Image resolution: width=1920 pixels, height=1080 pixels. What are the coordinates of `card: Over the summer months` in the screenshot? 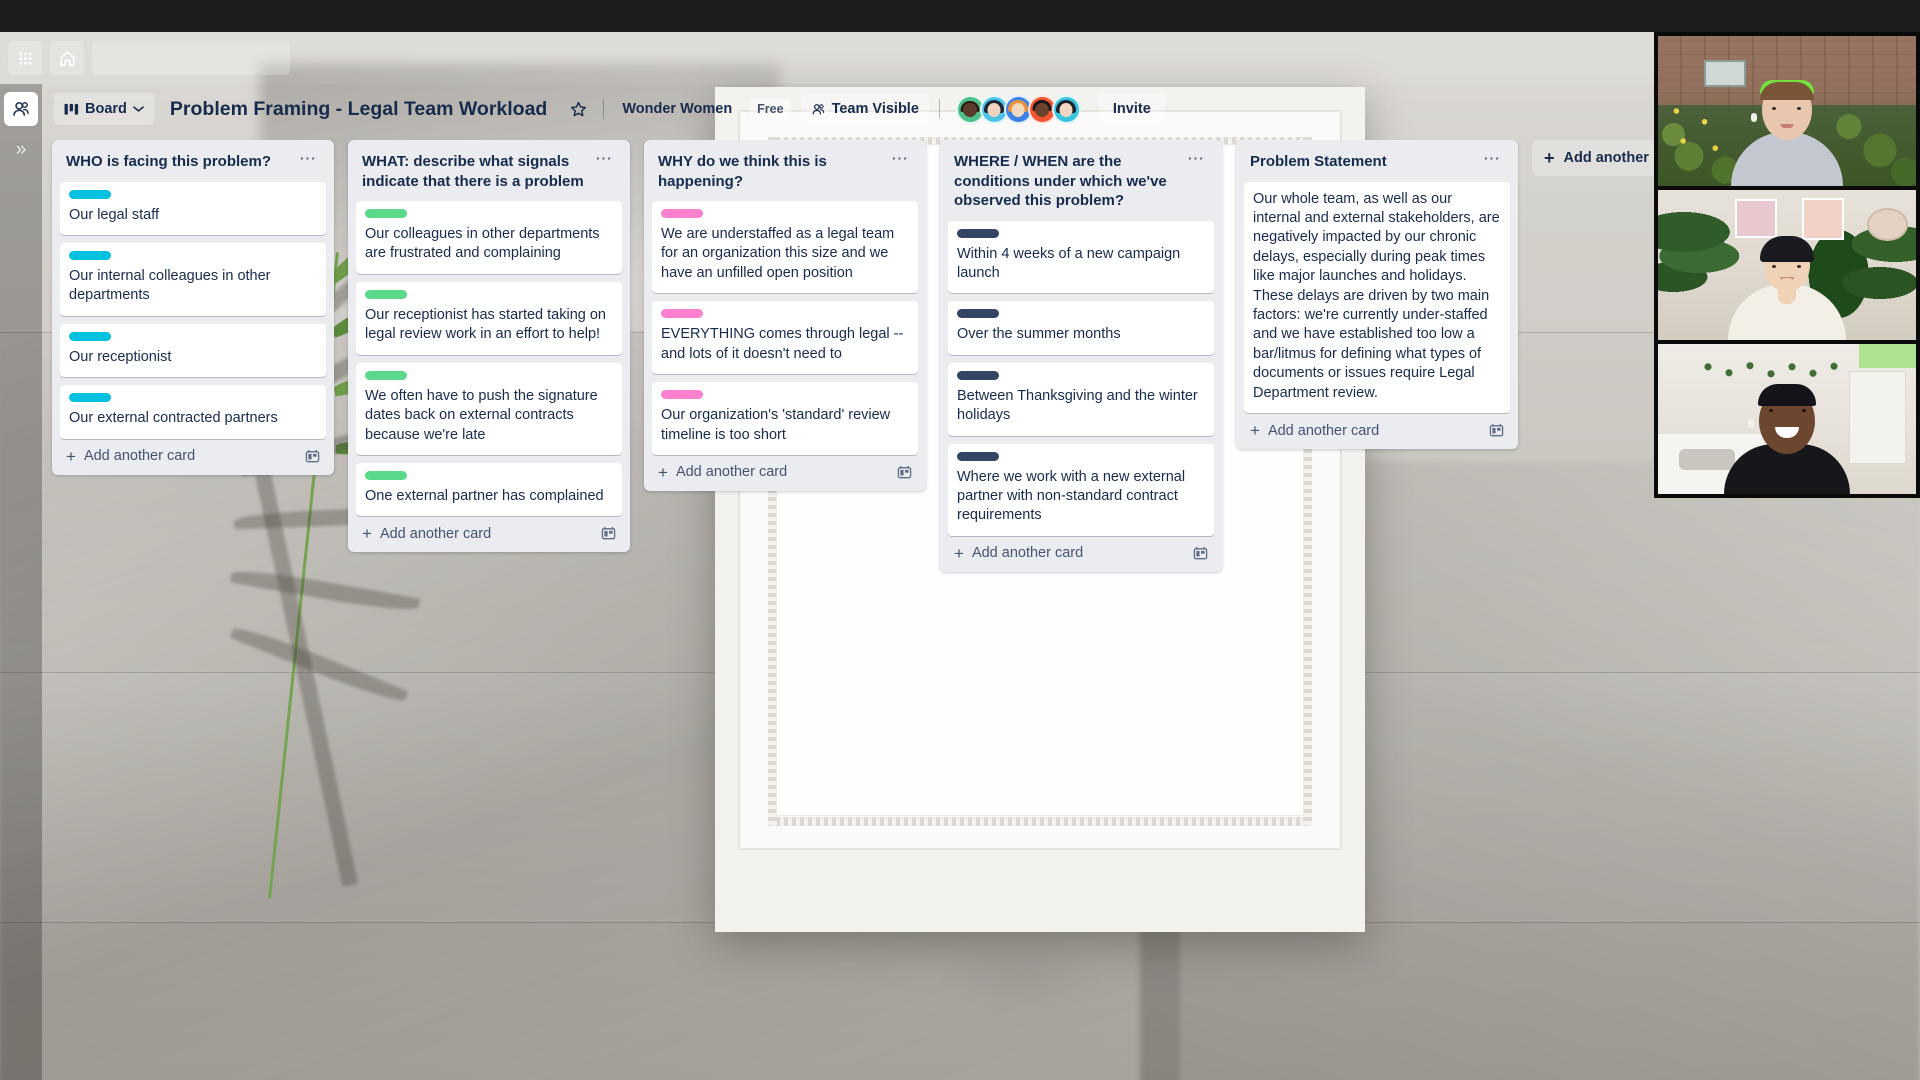 It's located at (1081, 328).